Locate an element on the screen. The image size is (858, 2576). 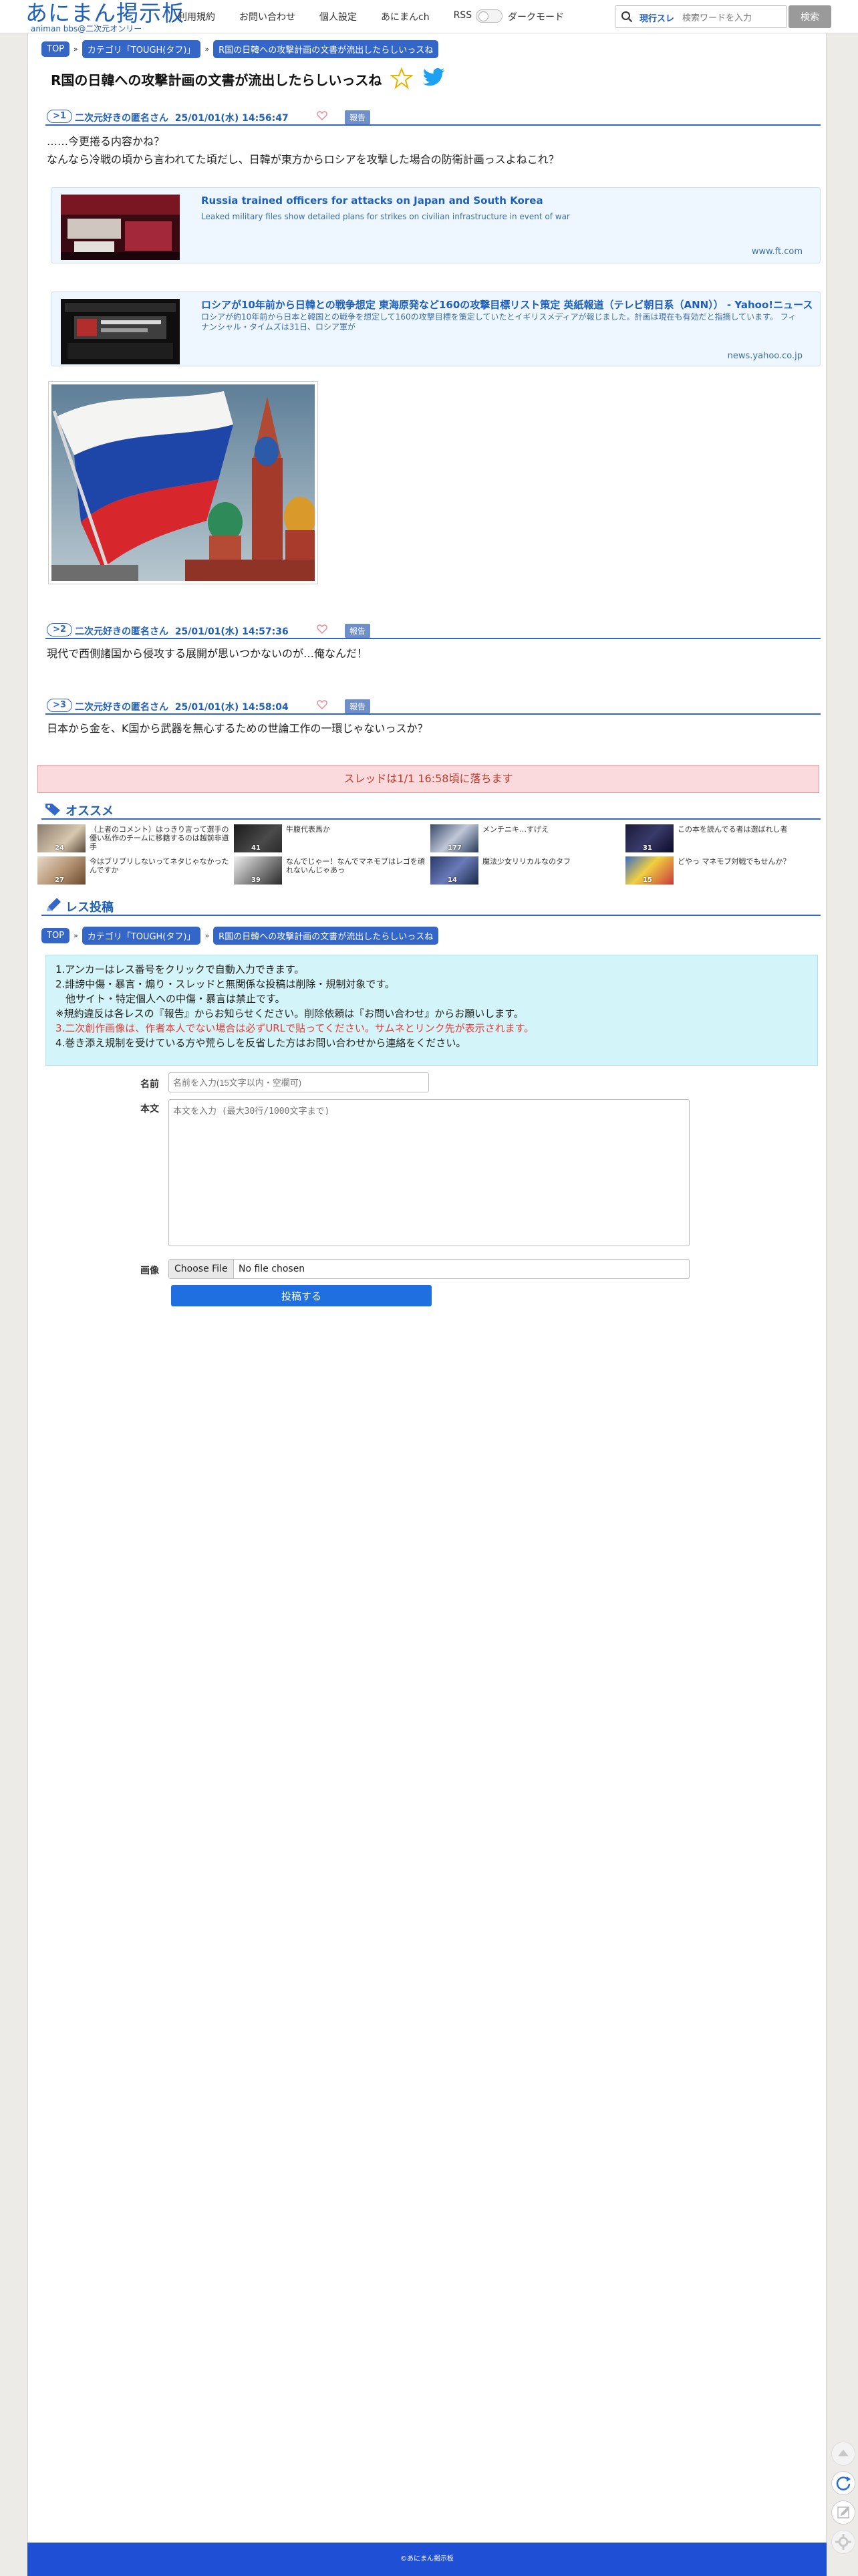
nav-contact-link: お問い合わせ is located at coordinates (267, 16).